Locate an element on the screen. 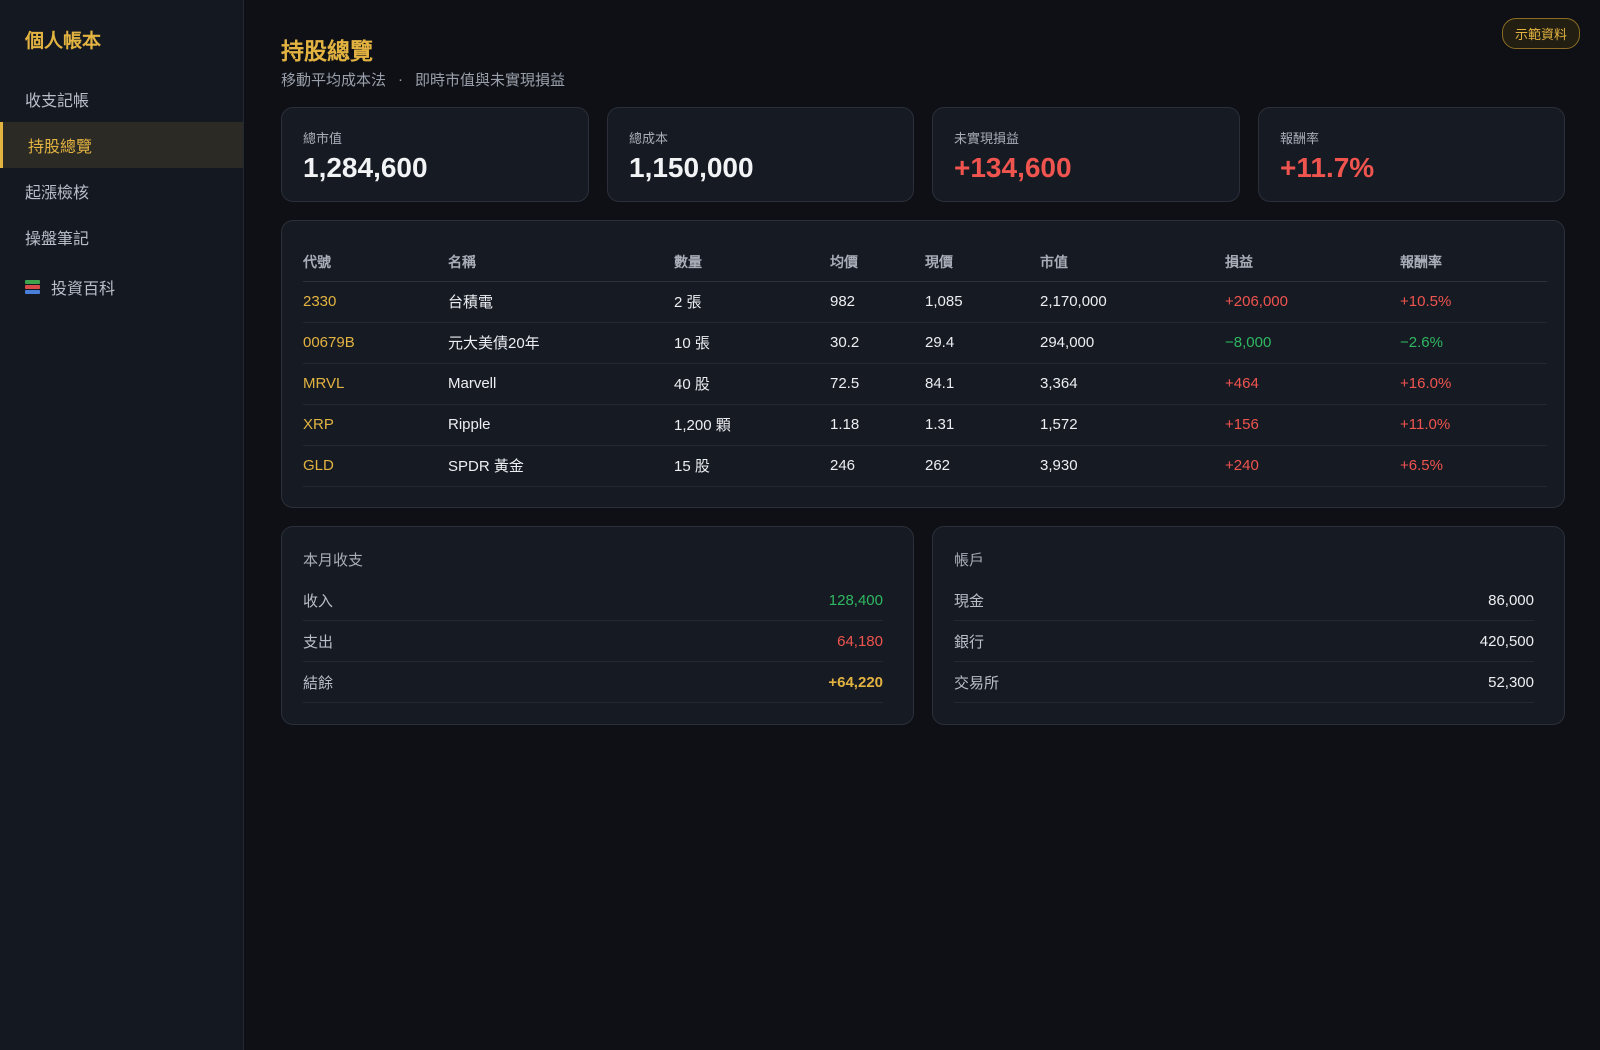 The image size is (1600, 1050). holding-pnl: +464 is located at coordinates (1312, 384).